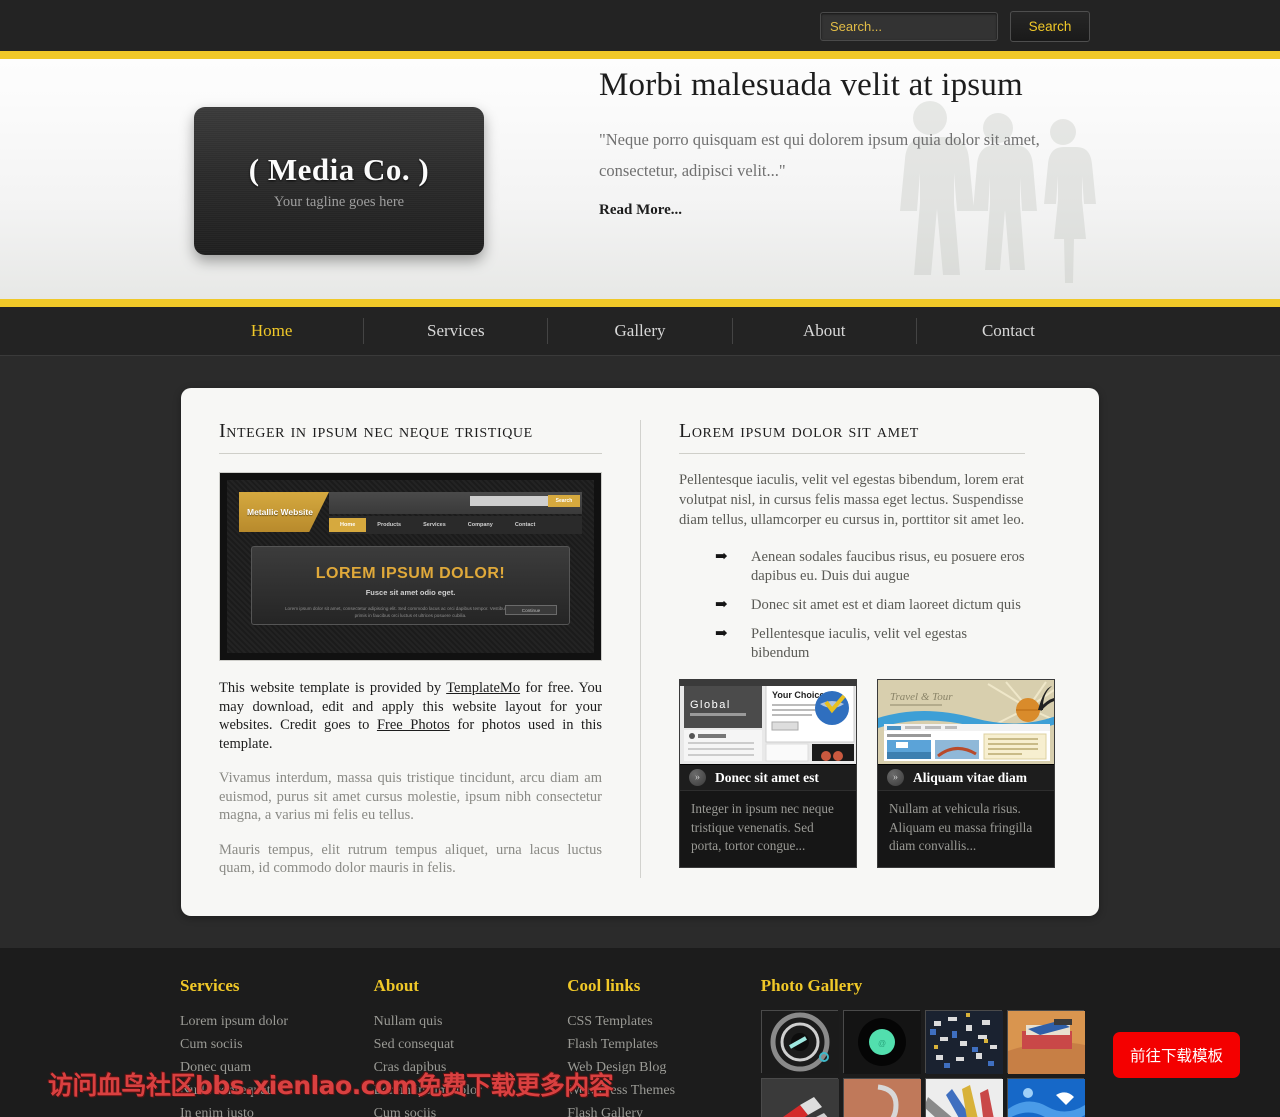 Image resolution: width=1280 pixels, height=1117 pixels. What do you see at coordinates (339, 169) in the screenshot?
I see `logo-title: ( Media Co. )` at bounding box center [339, 169].